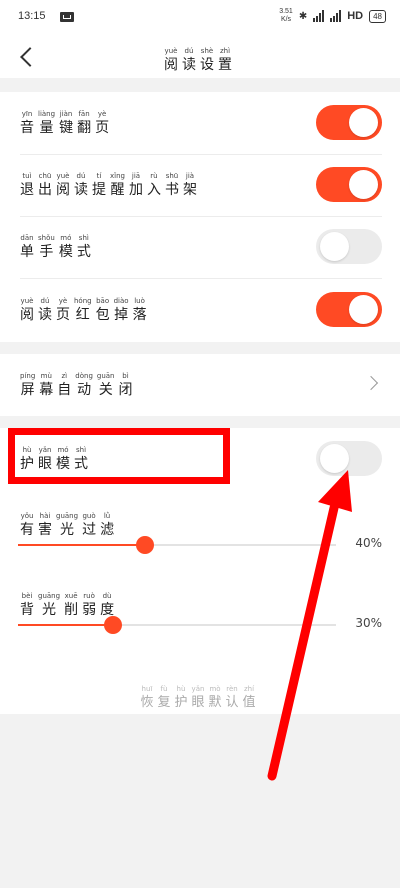 The width and height of the screenshot is (400, 888). Describe the element at coordinates (110, 185) in the screenshot. I see `exit-add-shelf-label: tuì 退 chū 出 yuè 阅 dú 读 tí 提 xǐng 醒 jiā 加 rù 入 shū 书 jià 架` at that location.